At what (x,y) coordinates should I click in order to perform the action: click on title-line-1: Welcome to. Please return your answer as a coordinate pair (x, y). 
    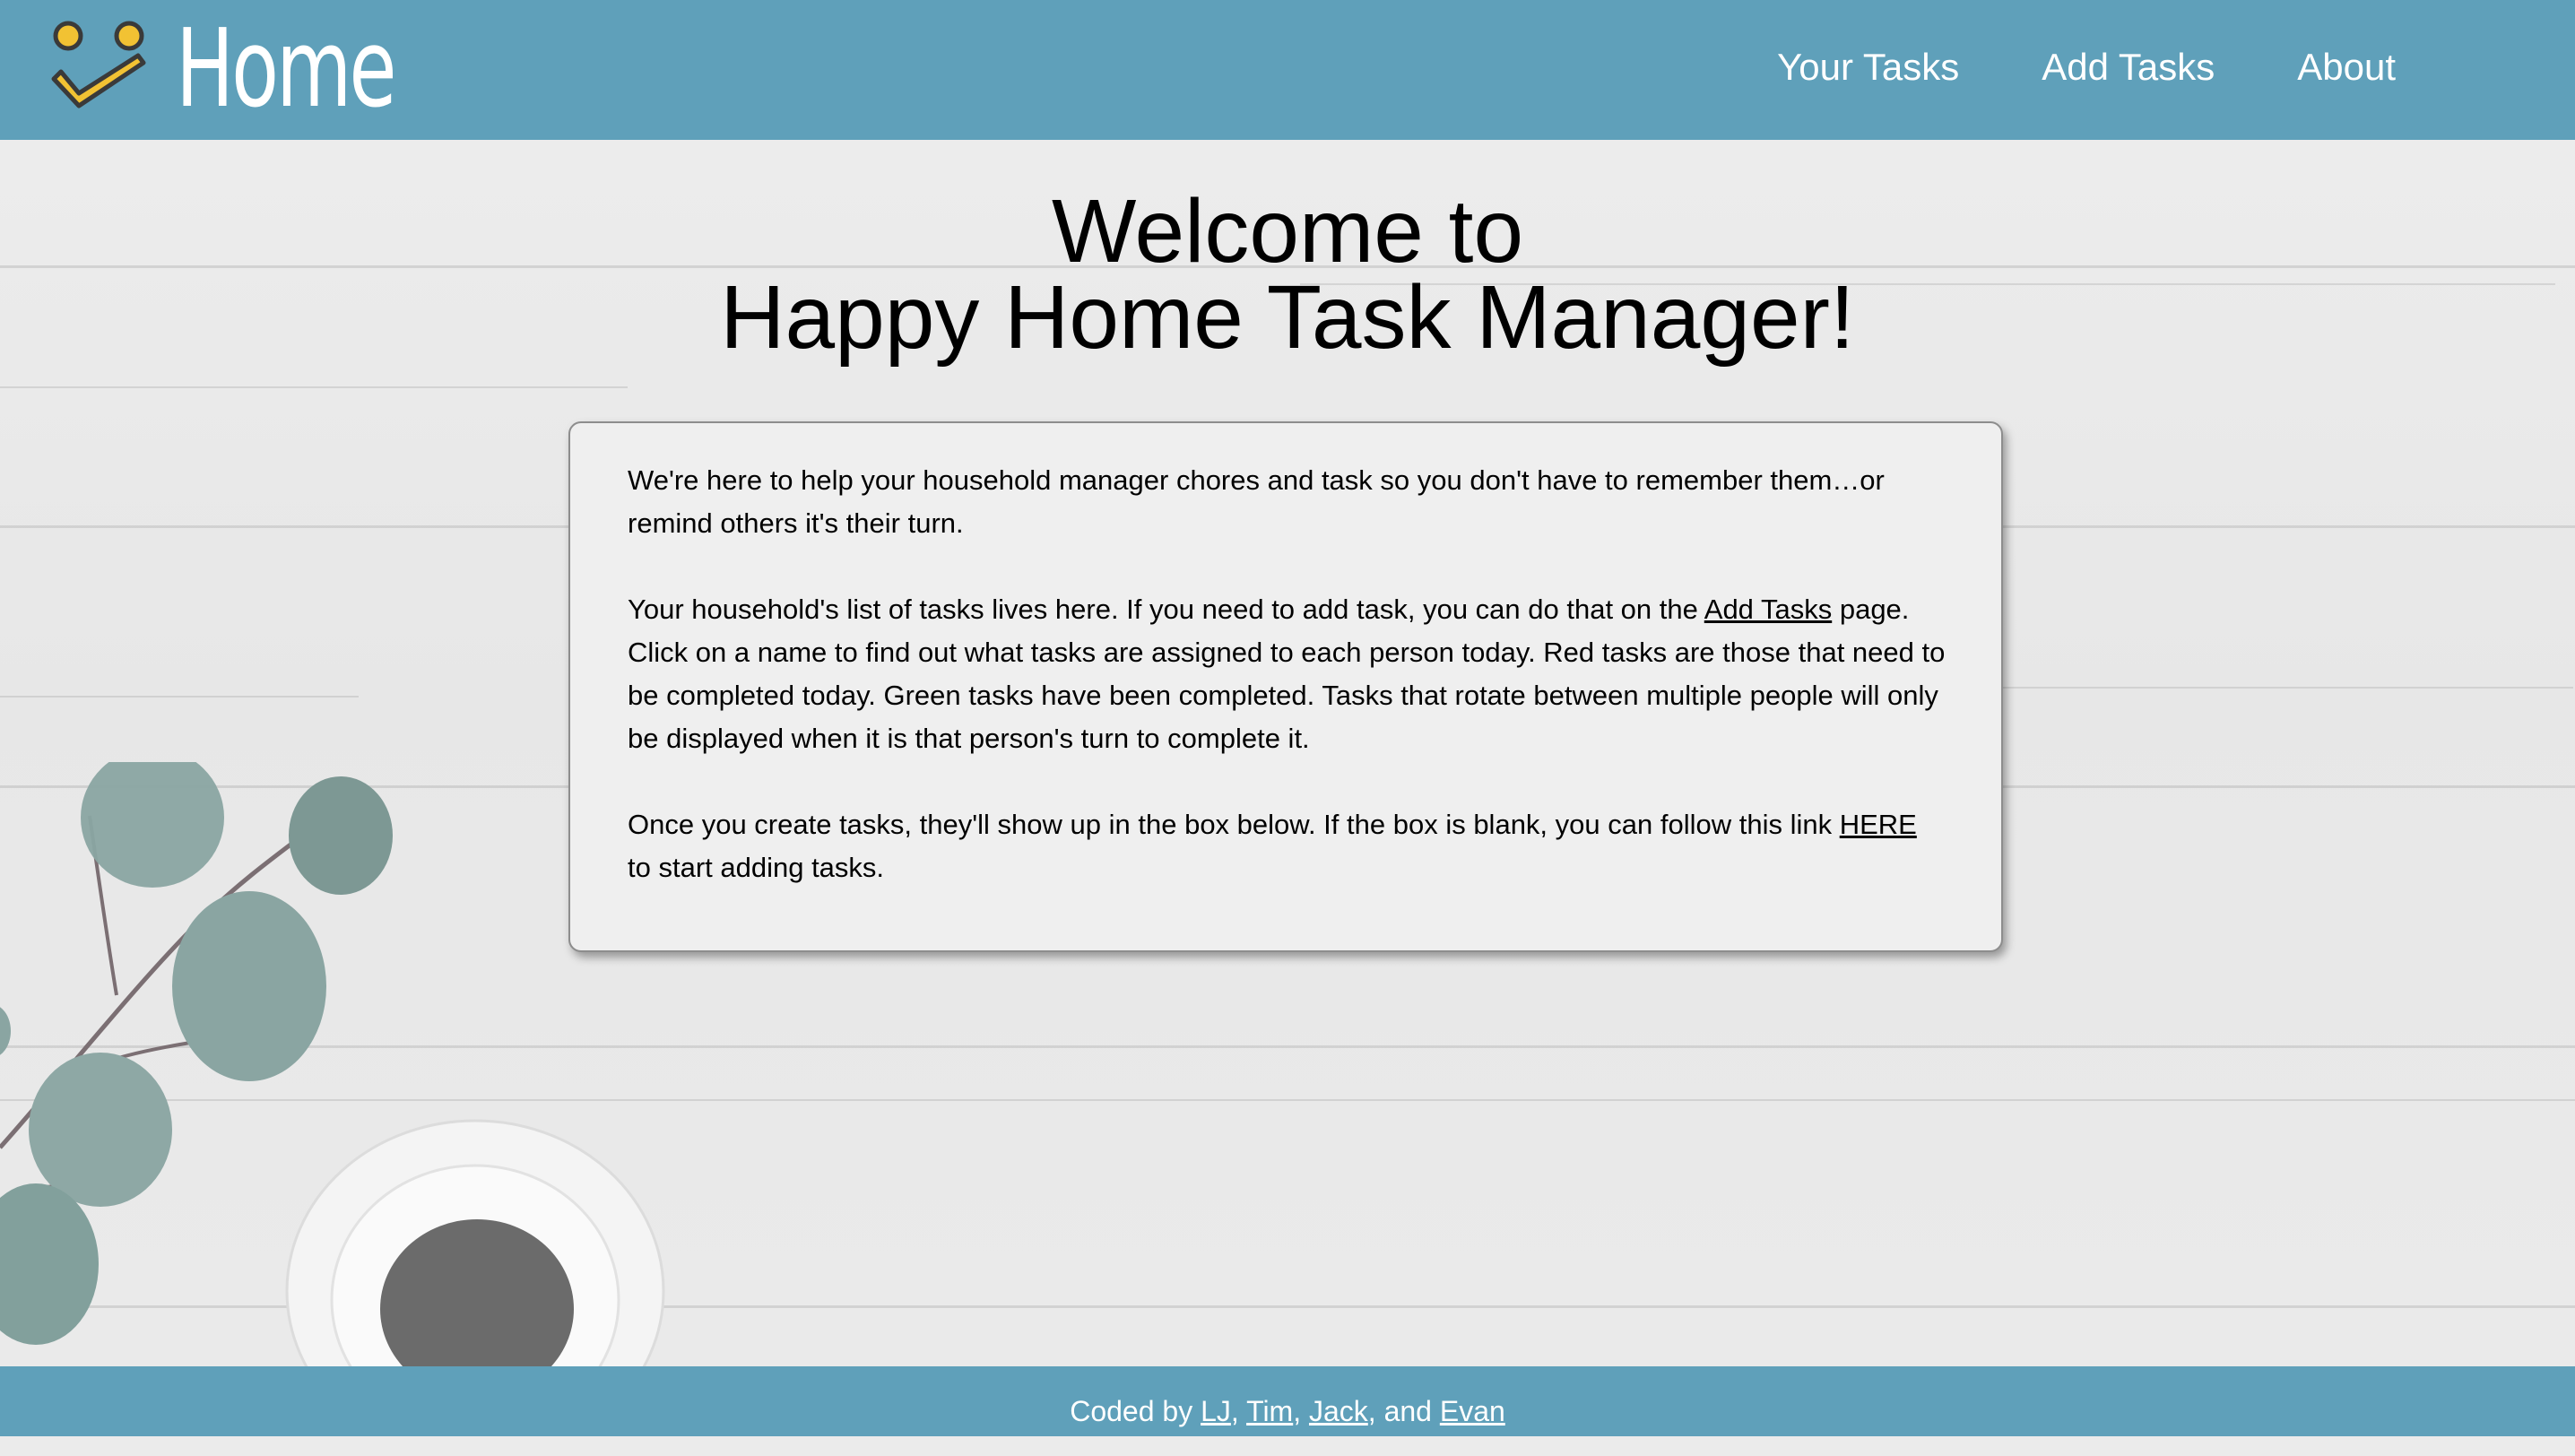
    Looking at the image, I should click on (1287, 231).